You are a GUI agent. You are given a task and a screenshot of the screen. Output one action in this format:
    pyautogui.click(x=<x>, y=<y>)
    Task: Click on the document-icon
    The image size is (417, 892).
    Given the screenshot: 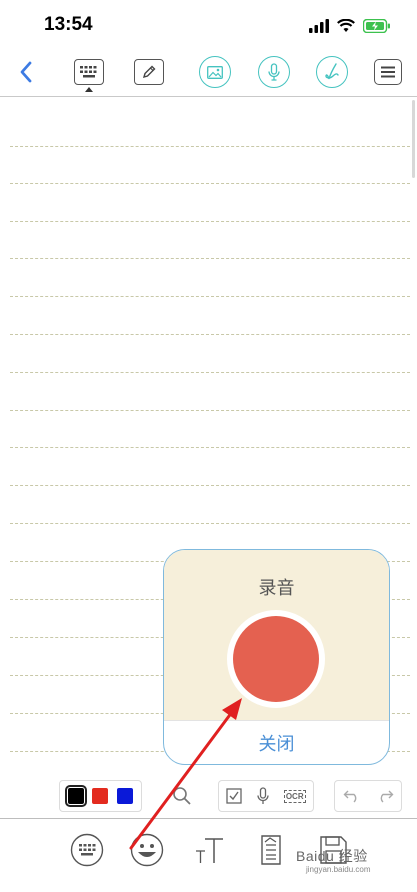 What is the action you would take?
    pyautogui.click(x=271, y=850)
    